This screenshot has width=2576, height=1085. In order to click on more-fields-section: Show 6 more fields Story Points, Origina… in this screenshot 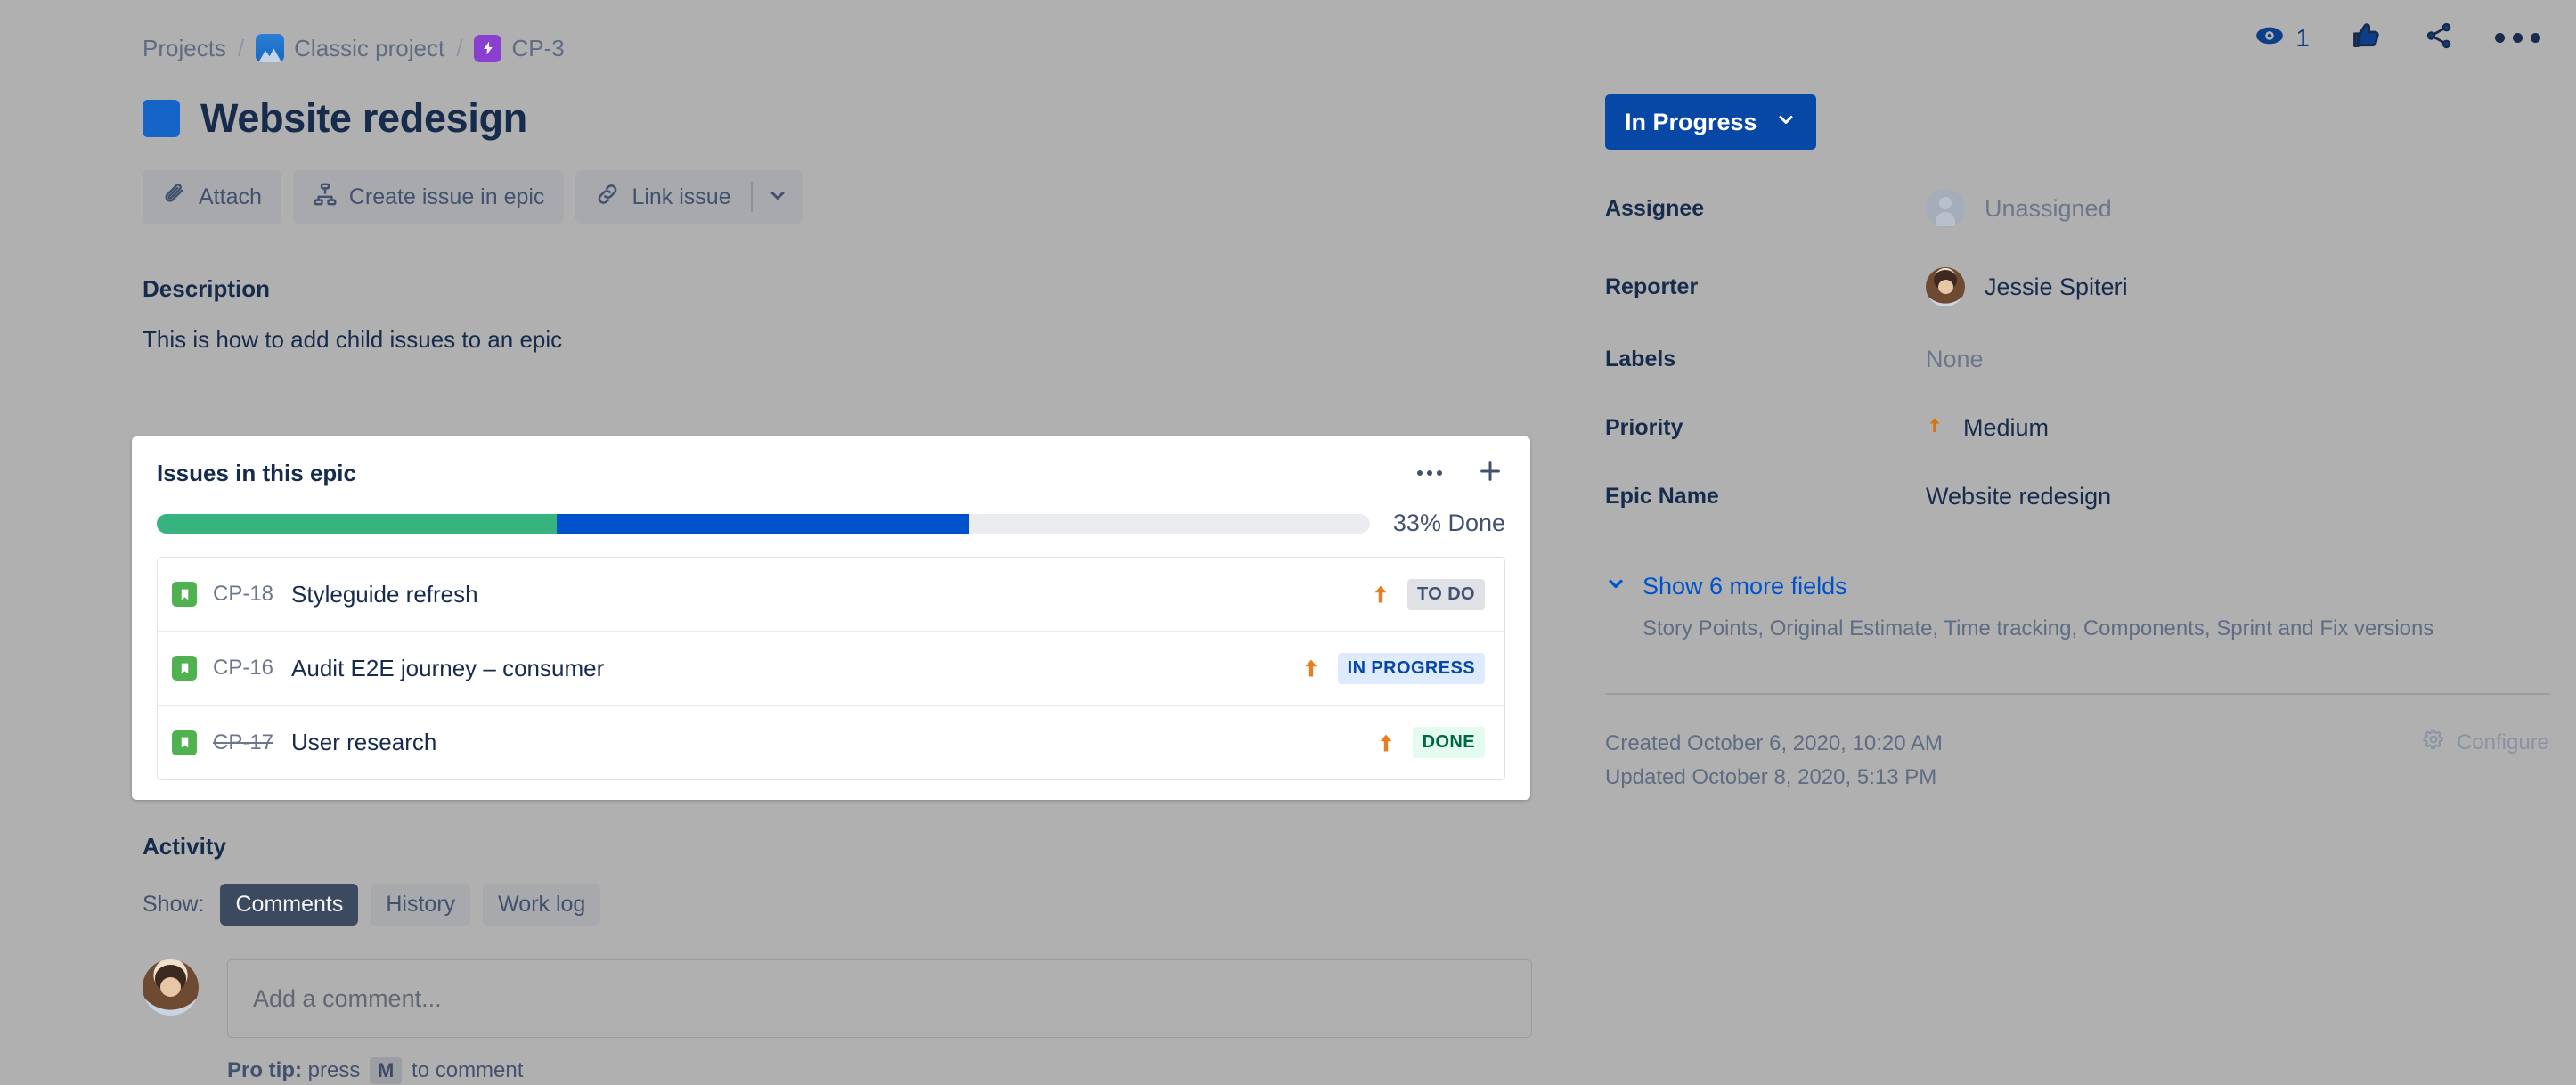, I will do `click(2077, 607)`.